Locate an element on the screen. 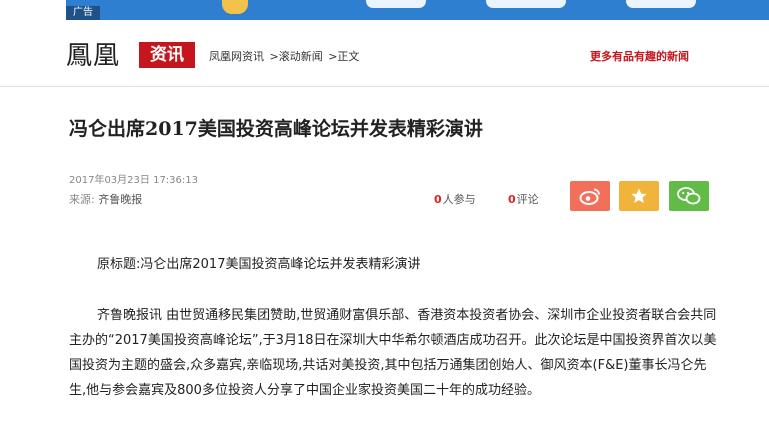 The height and width of the screenshot is (430, 769). article-title: 冯仑出席2017美国投资高峰论坛并发表精彩演讲 is located at coordinates (276, 129).